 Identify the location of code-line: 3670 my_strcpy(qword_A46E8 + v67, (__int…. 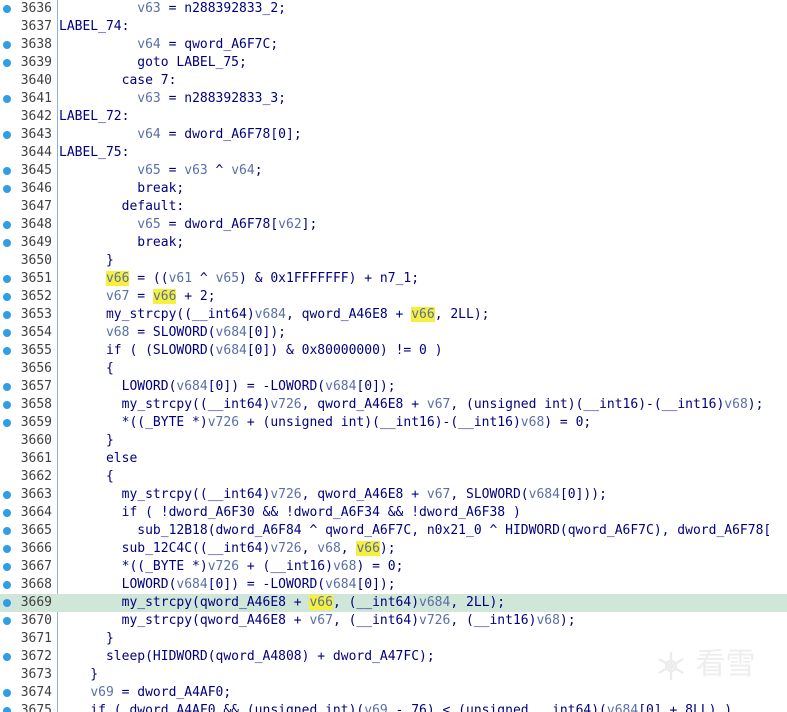
(393, 621).